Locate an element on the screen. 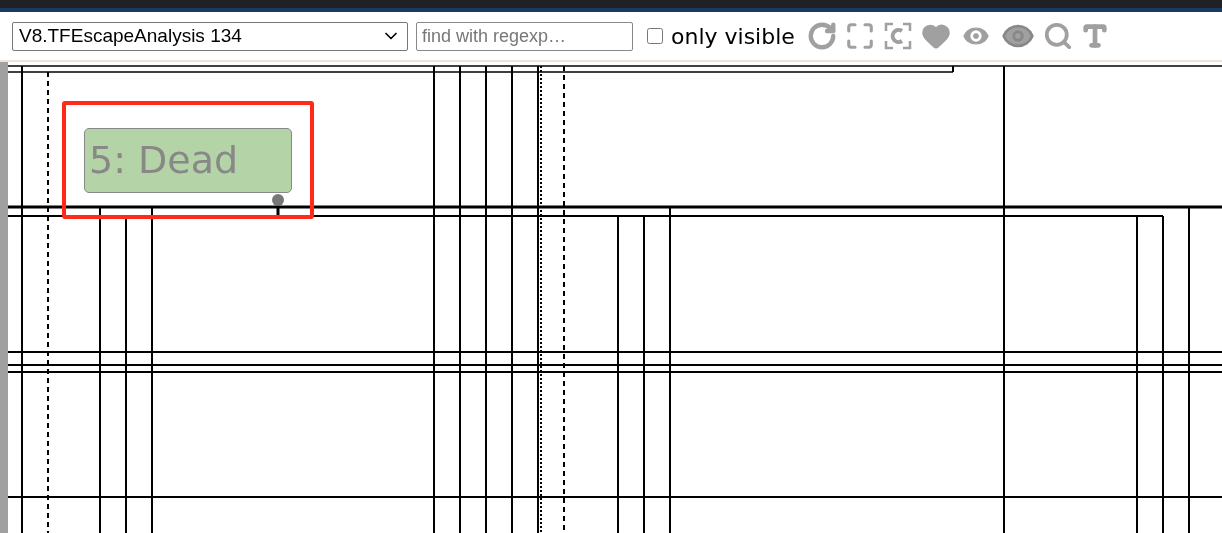 This screenshot has width=1222, height=533. only-visible-checkbox is located at coordinates (655, 36).